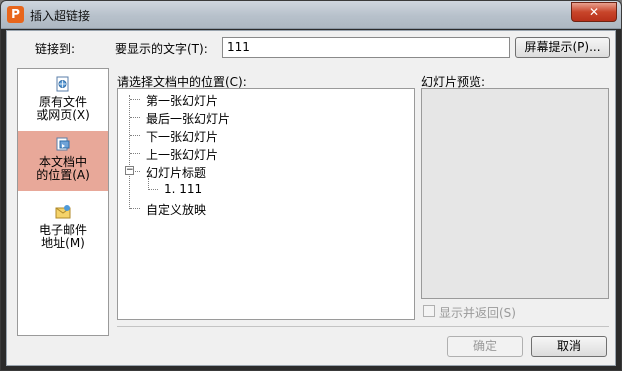  What do you see at coordinates (594, 12) in the screenshot?
I see `close-button: ✕` at bounding box center [594, 12].